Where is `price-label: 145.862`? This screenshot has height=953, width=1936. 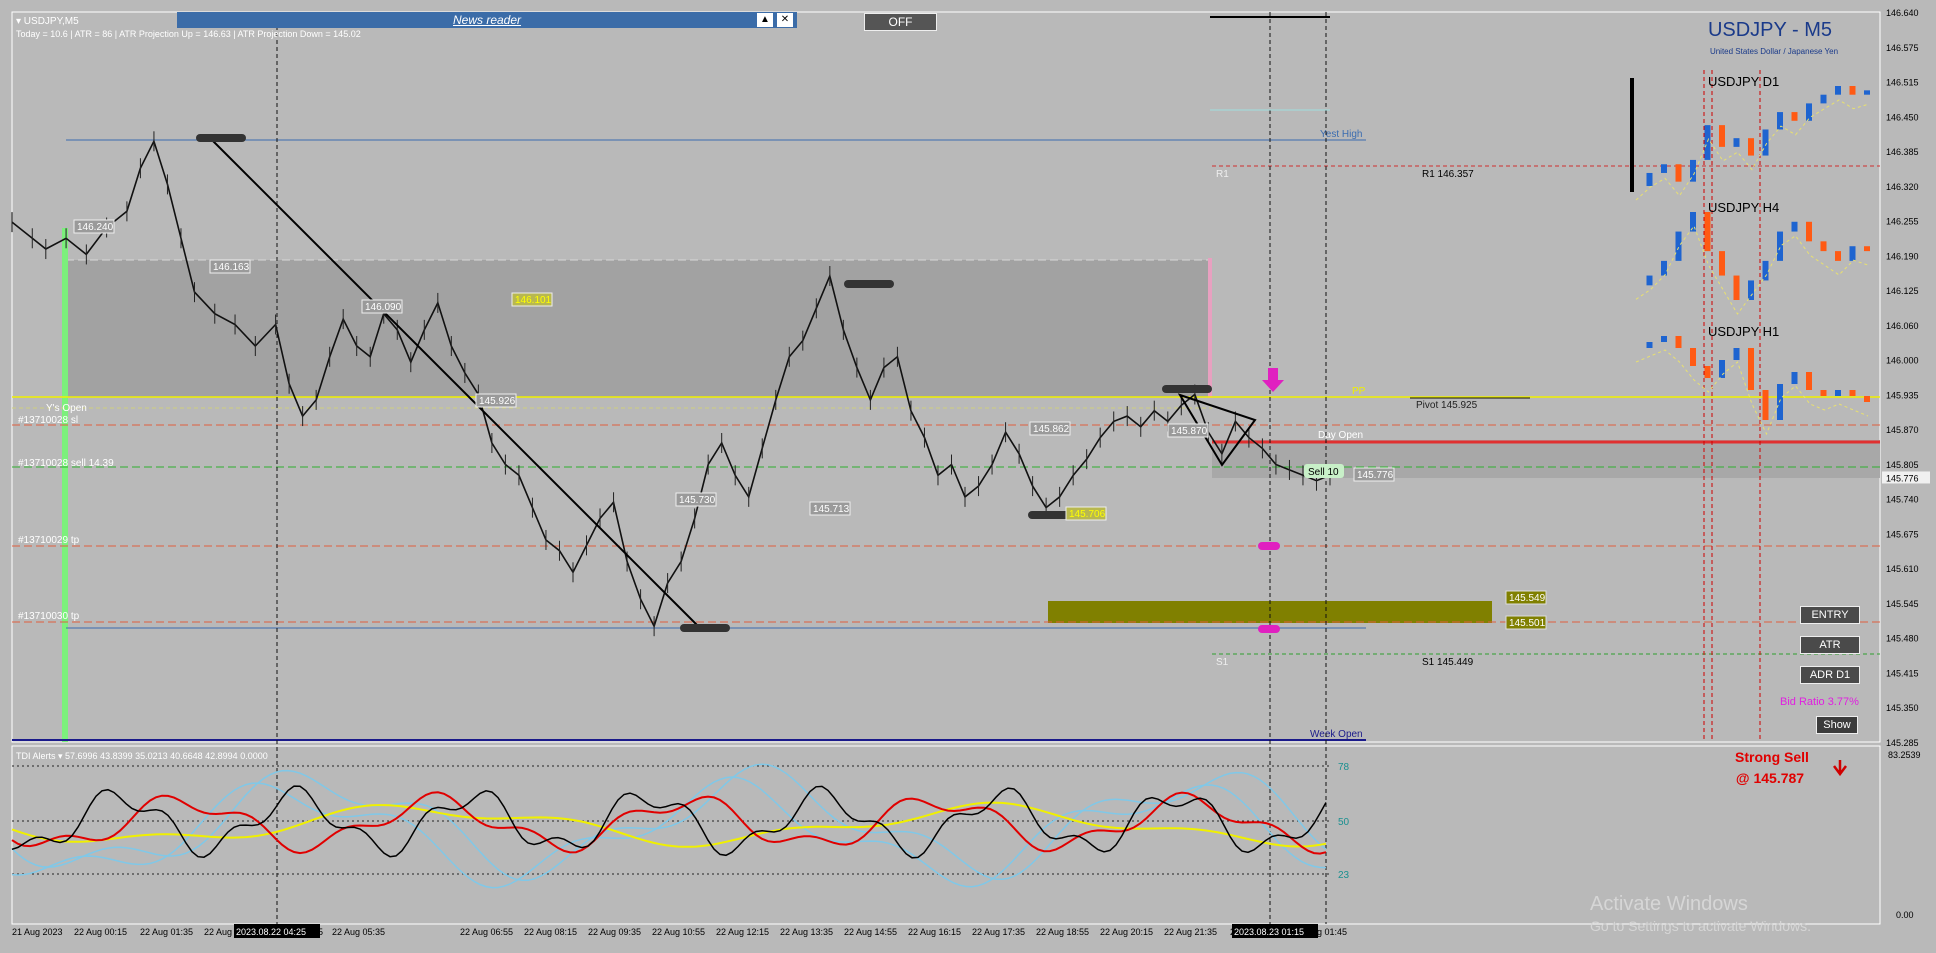
price-label: 145.862 is located at coordinates (1051, 429).